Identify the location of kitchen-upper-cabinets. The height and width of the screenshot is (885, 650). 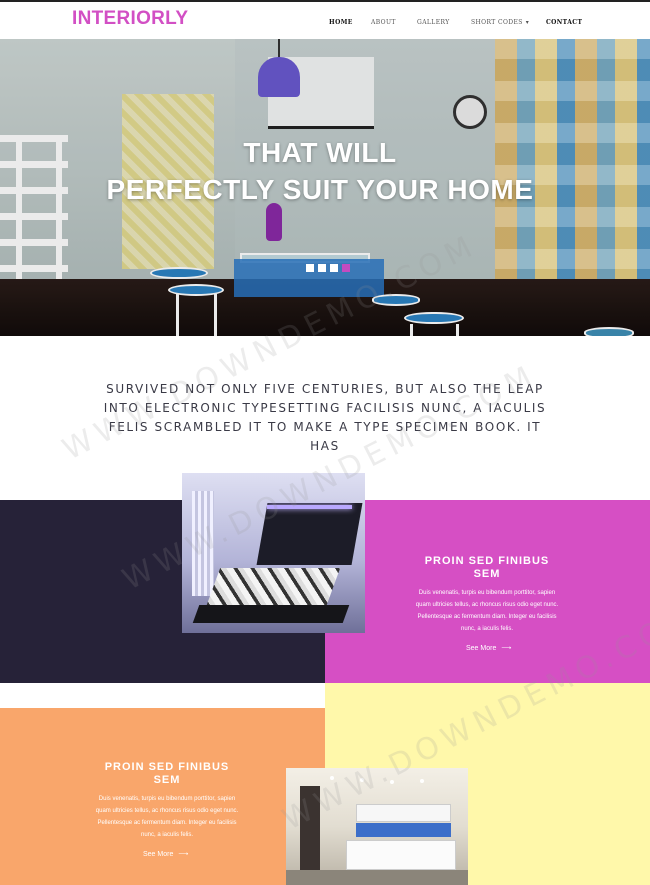
(403, 813).